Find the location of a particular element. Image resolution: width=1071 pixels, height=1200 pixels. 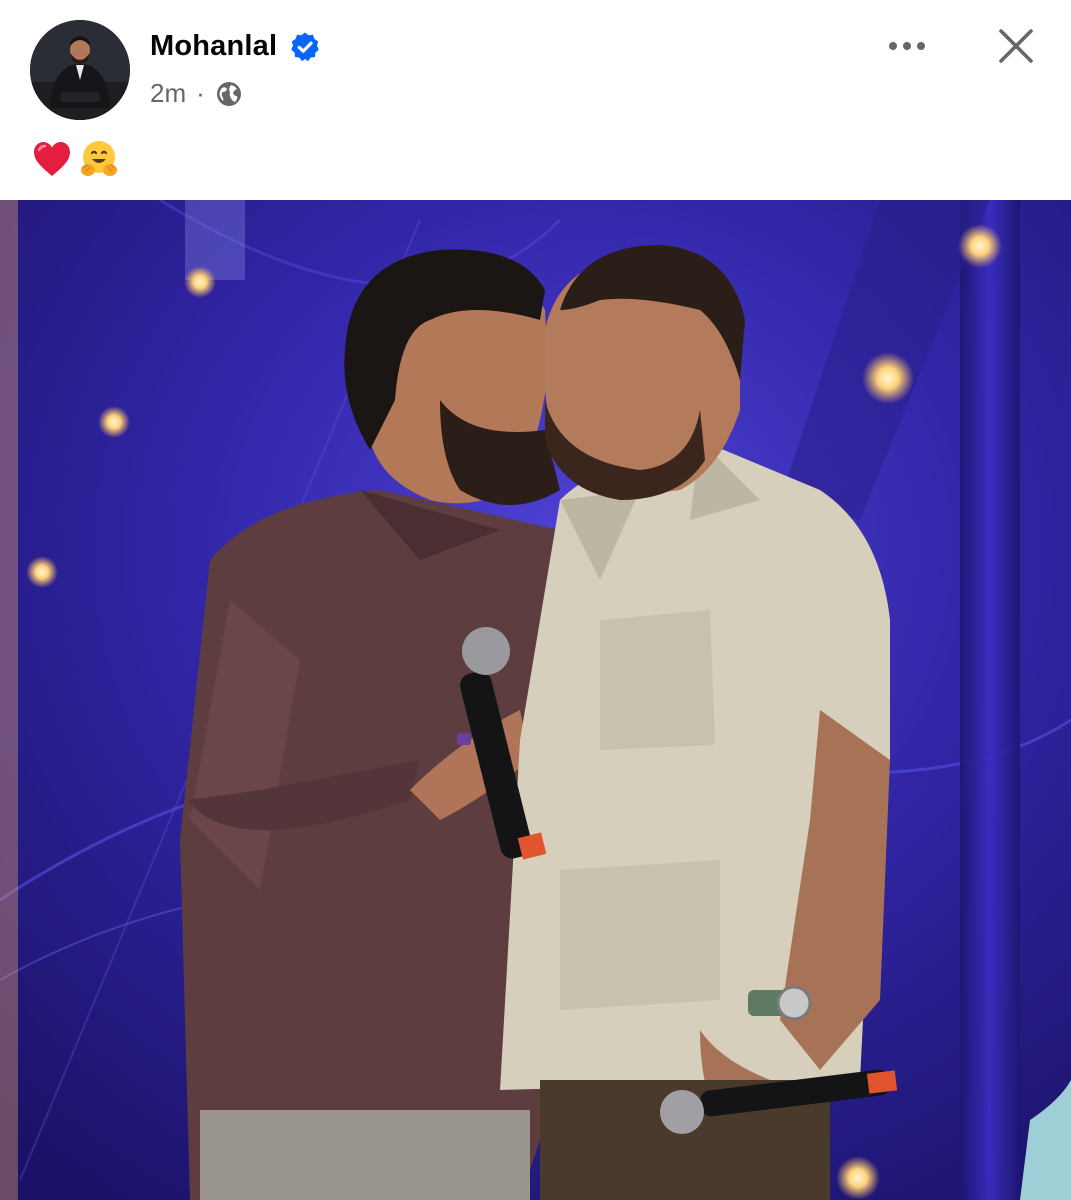

avatar-image is located at coordinates (80, 70).